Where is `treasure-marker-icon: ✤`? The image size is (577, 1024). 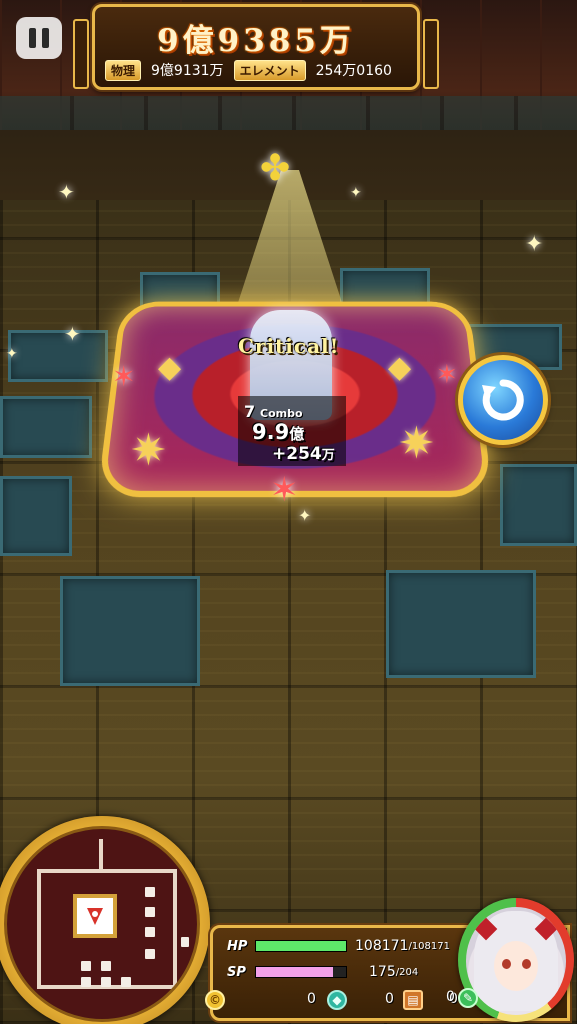
treasure-marker-icon: ✤ is located at coordinates (275, 168).